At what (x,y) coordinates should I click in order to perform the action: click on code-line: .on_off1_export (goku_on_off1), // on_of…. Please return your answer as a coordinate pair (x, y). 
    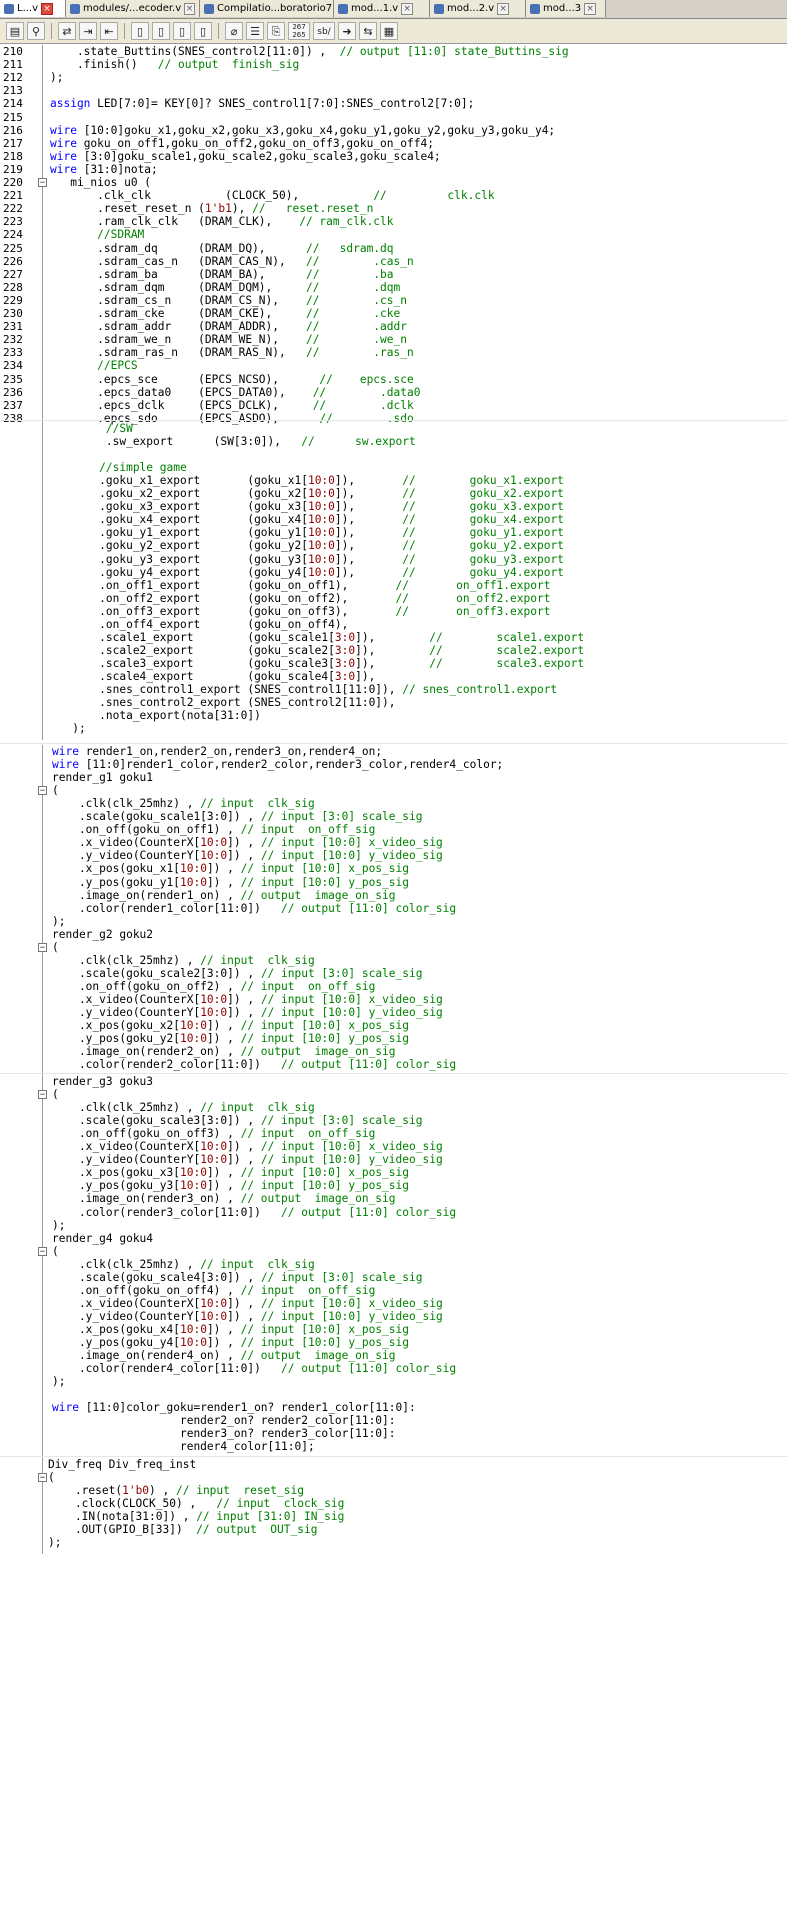
    Looking at the image, I should click on (301, 585).